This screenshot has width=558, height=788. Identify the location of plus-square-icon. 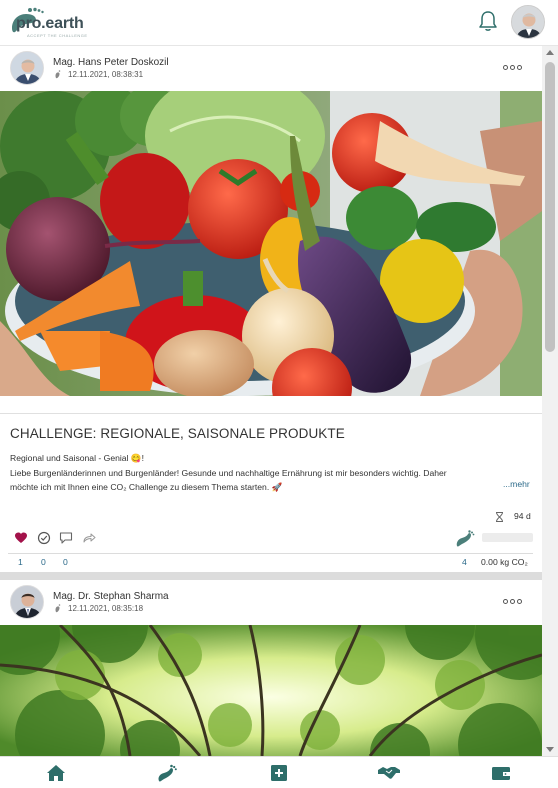
(279, 773).